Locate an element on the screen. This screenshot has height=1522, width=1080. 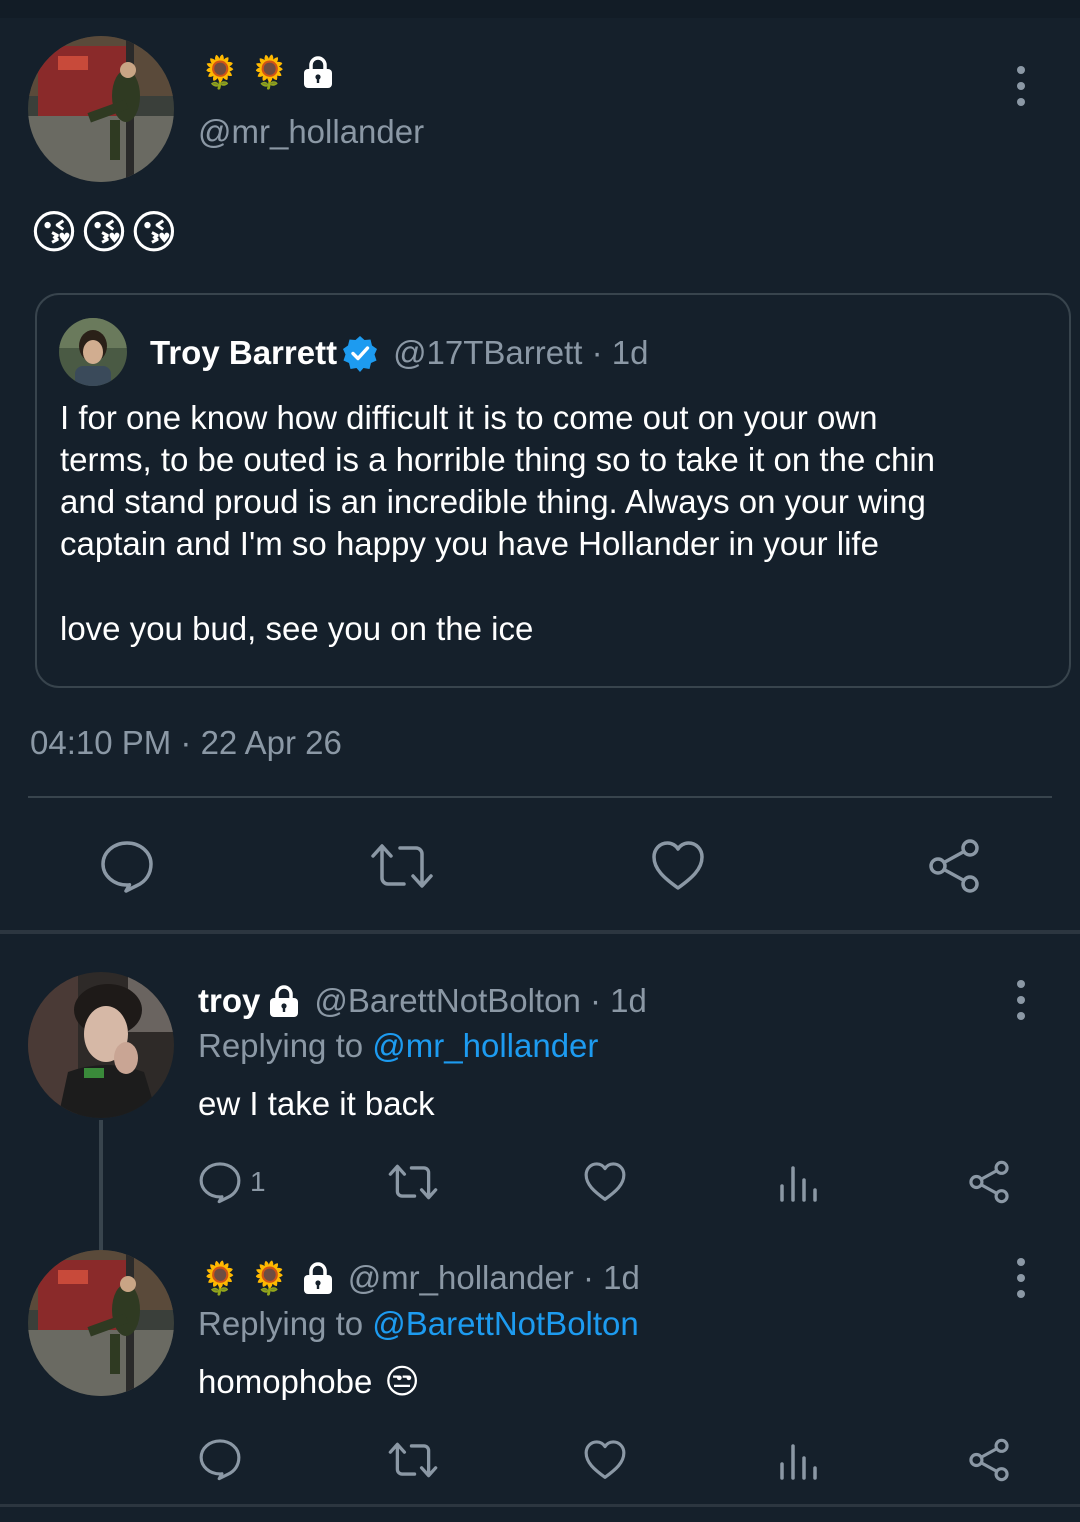
author-handle: @mr_hollander is located at coordinates (311, 132).